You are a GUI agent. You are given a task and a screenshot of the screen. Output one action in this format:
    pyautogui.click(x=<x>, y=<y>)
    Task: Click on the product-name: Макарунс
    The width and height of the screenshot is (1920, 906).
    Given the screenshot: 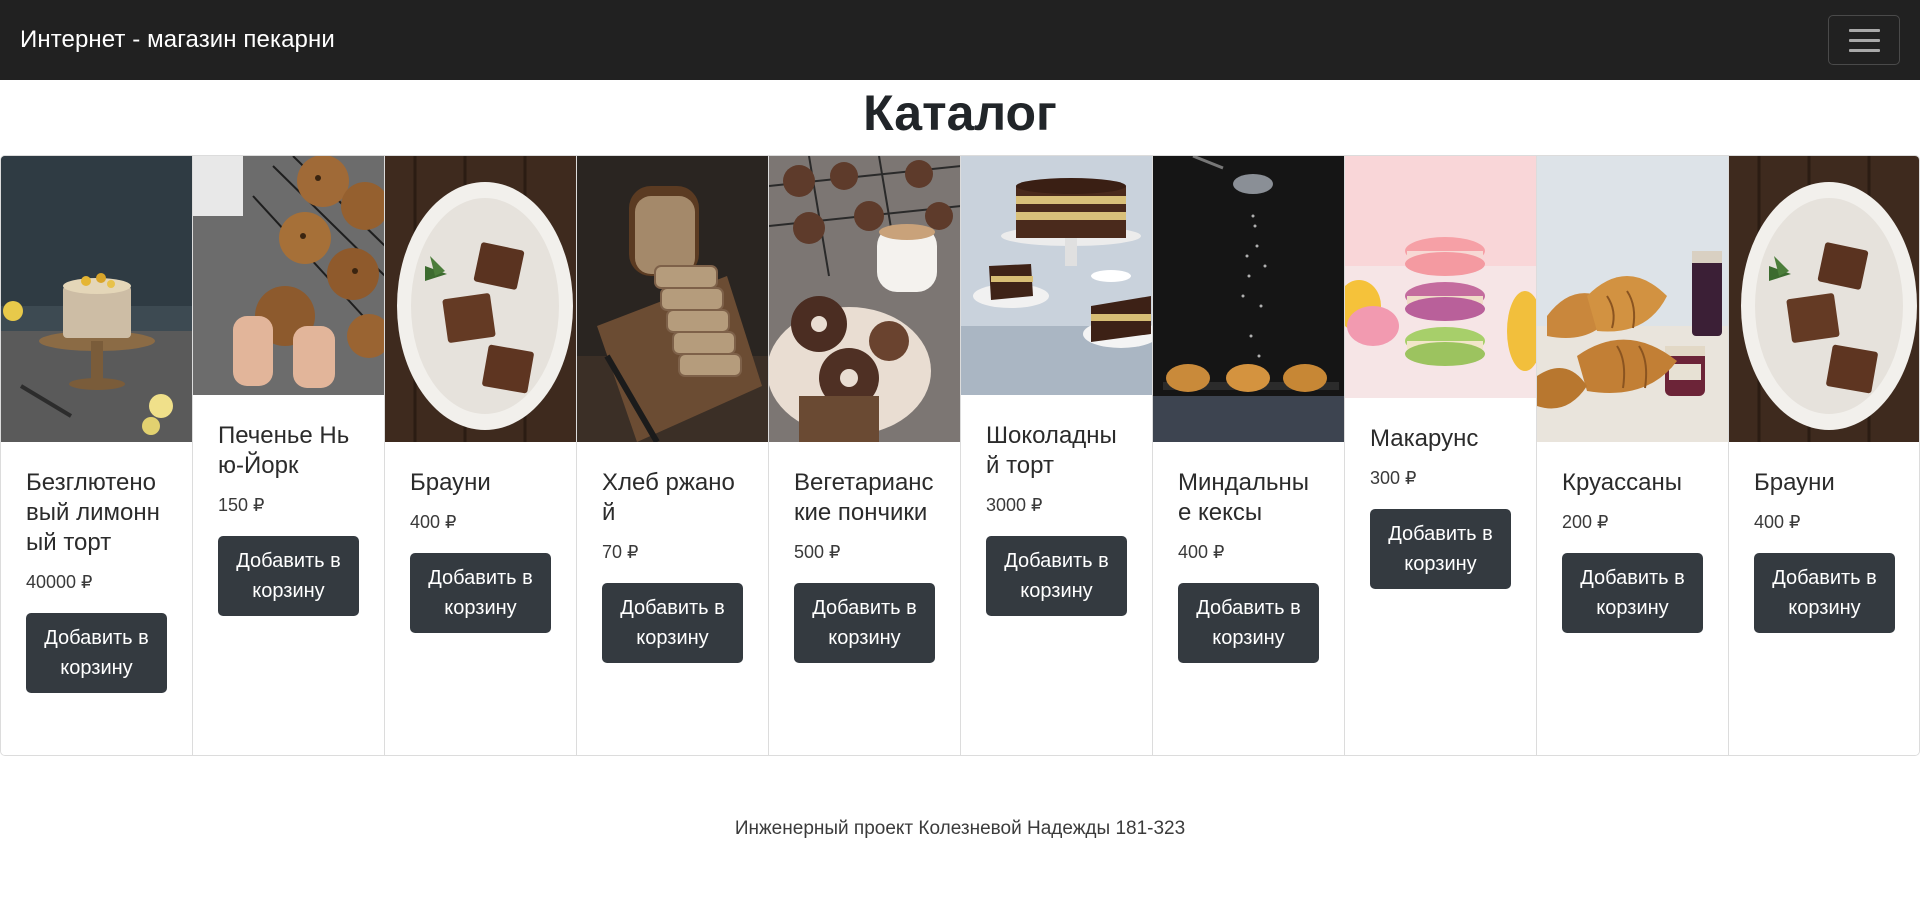 What is the action you would take?
    pyautogui.click(x=1424, y=438)
    